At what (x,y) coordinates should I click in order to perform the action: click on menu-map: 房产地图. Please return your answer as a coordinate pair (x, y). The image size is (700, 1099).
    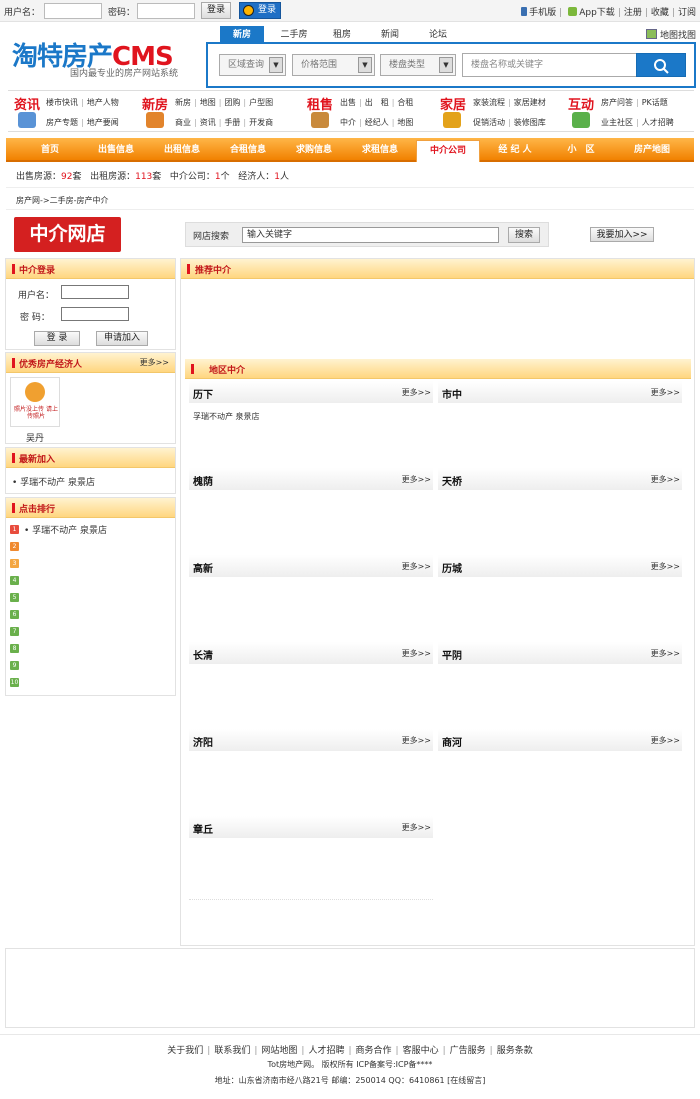
    Looking at the image, I should click on (652, 150).